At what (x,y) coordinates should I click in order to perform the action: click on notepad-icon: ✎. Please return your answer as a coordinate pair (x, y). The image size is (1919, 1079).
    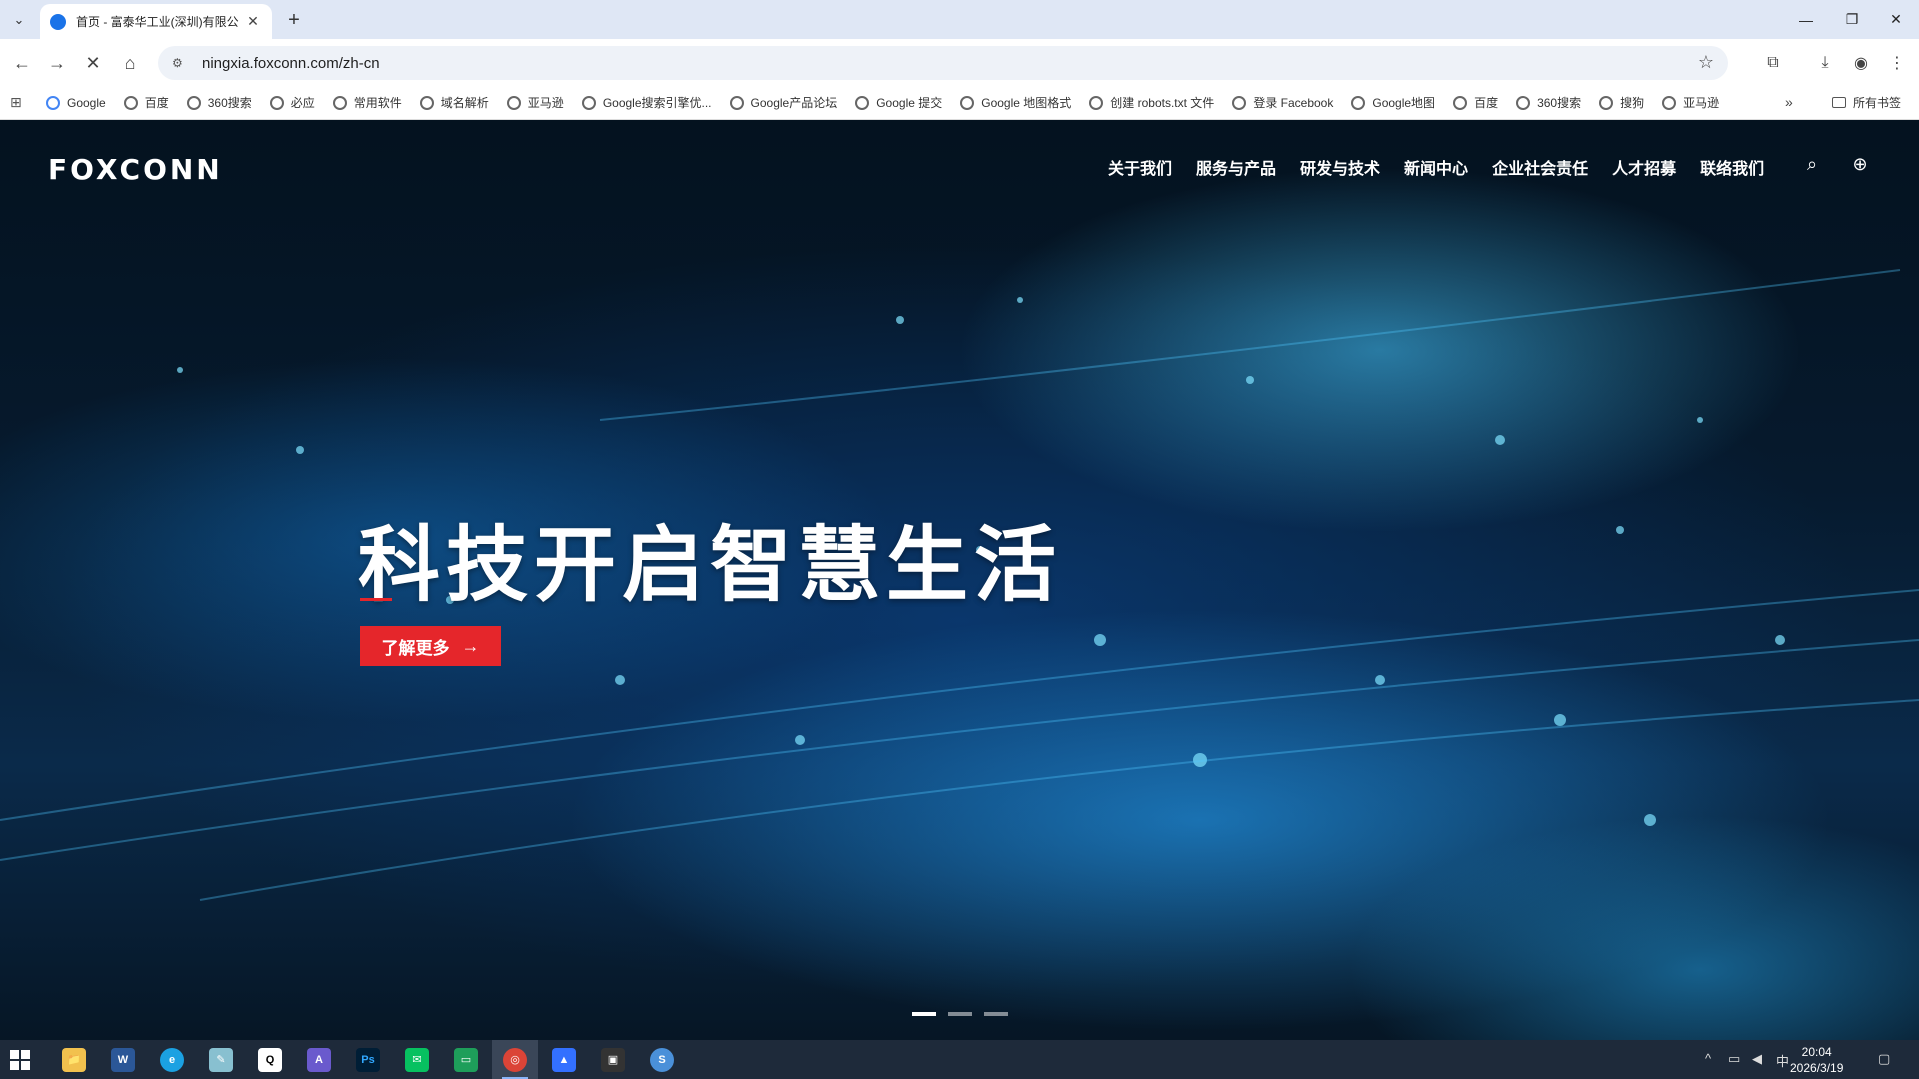
    Looking at the image, I should click on (221, 1059).